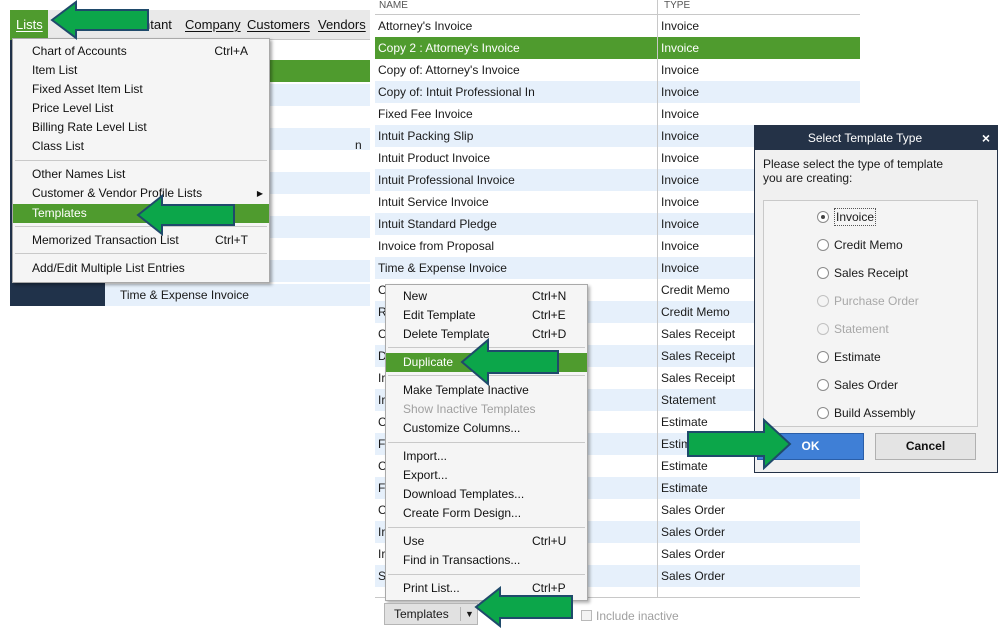 The width and height of the screenshot is (998, 628). I want to click on annotation-arrow-icon, so click(99, 20).